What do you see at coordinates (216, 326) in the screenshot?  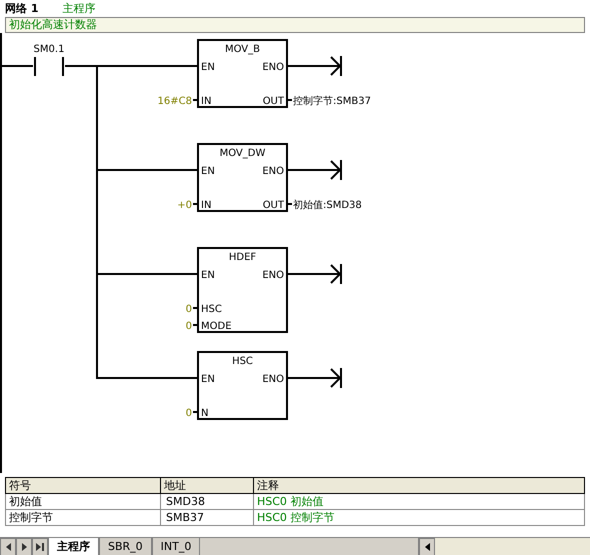 I see `pin-label: MODE` at bounding box center [216, 326].